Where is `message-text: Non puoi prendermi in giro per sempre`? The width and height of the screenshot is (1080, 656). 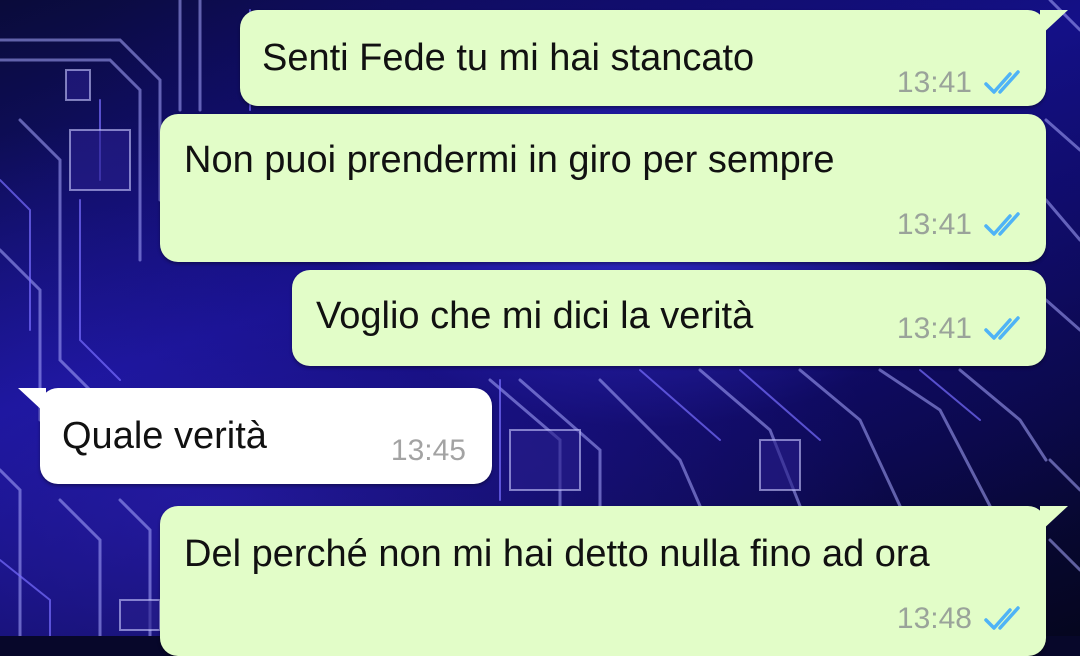
message-text: Non puoi prendermi in giro per sempre is located at coordinates (509, 160).